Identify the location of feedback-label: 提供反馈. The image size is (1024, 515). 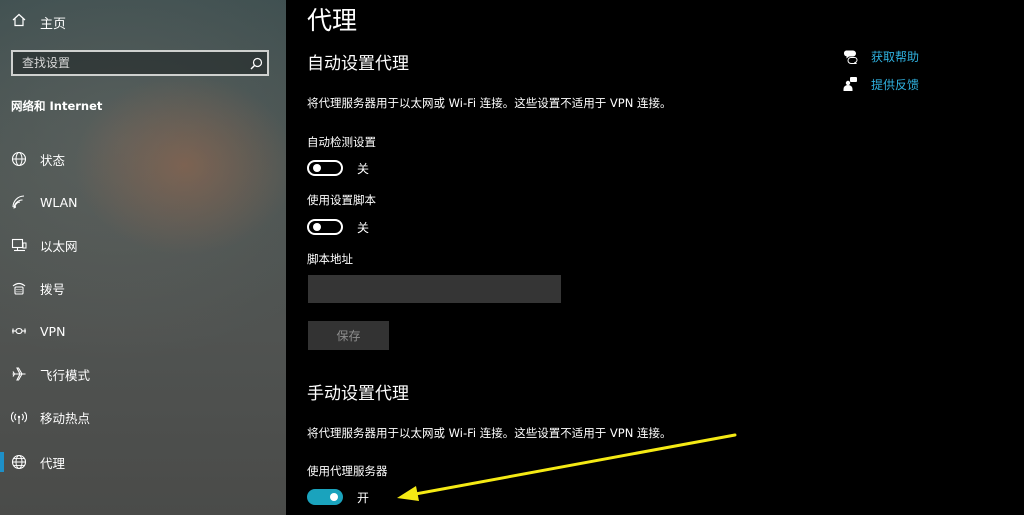
(895, 84).